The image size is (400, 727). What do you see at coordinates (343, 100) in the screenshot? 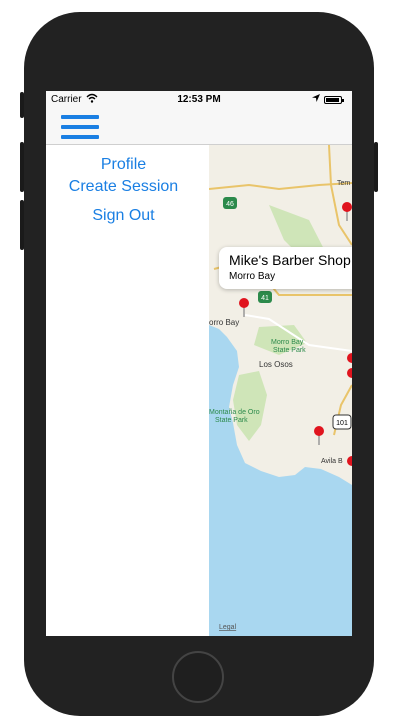
I see `battery-nub` at bounding box center [343, 100].